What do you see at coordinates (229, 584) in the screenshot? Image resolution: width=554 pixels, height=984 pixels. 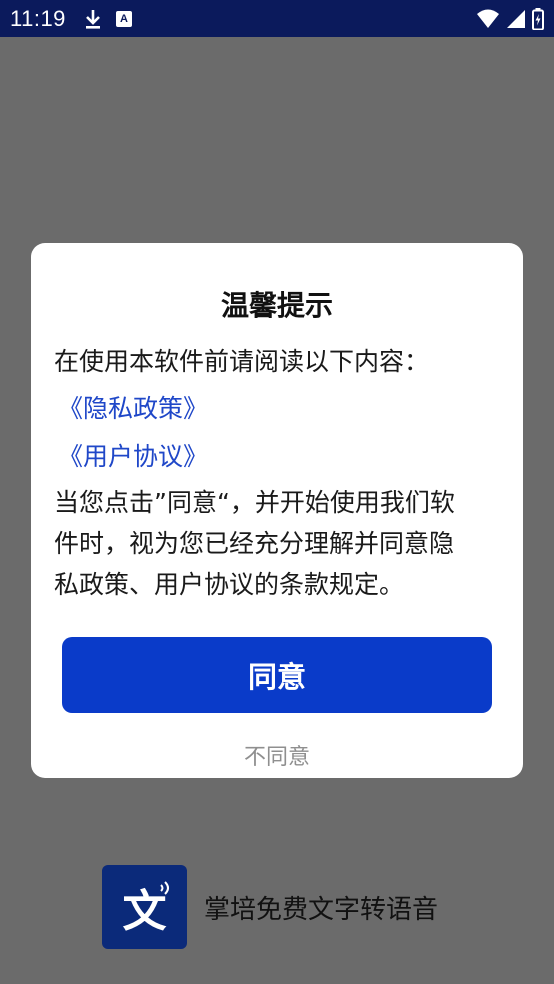 I see `dialog-body-line: 私政策、用户协议的条款规定。` at bounding box center [229, 584].